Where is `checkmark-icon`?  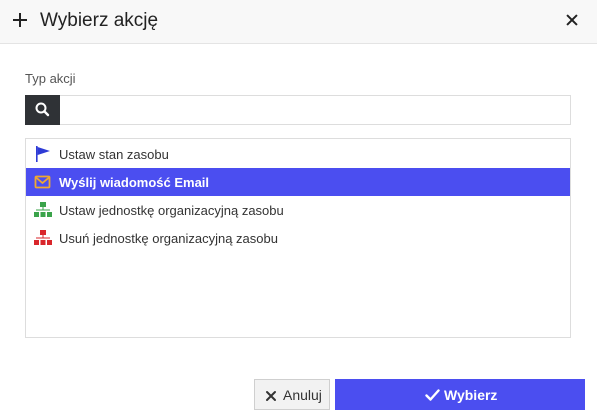
checkmark-icon is located at coordinates (432, 395).